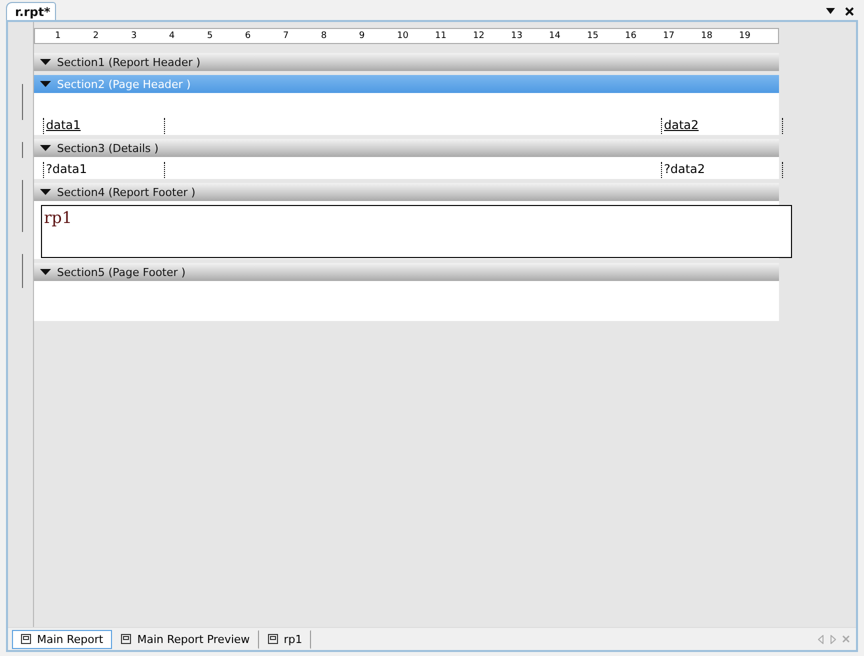  I want to click on close-icon, so click(849, 11).